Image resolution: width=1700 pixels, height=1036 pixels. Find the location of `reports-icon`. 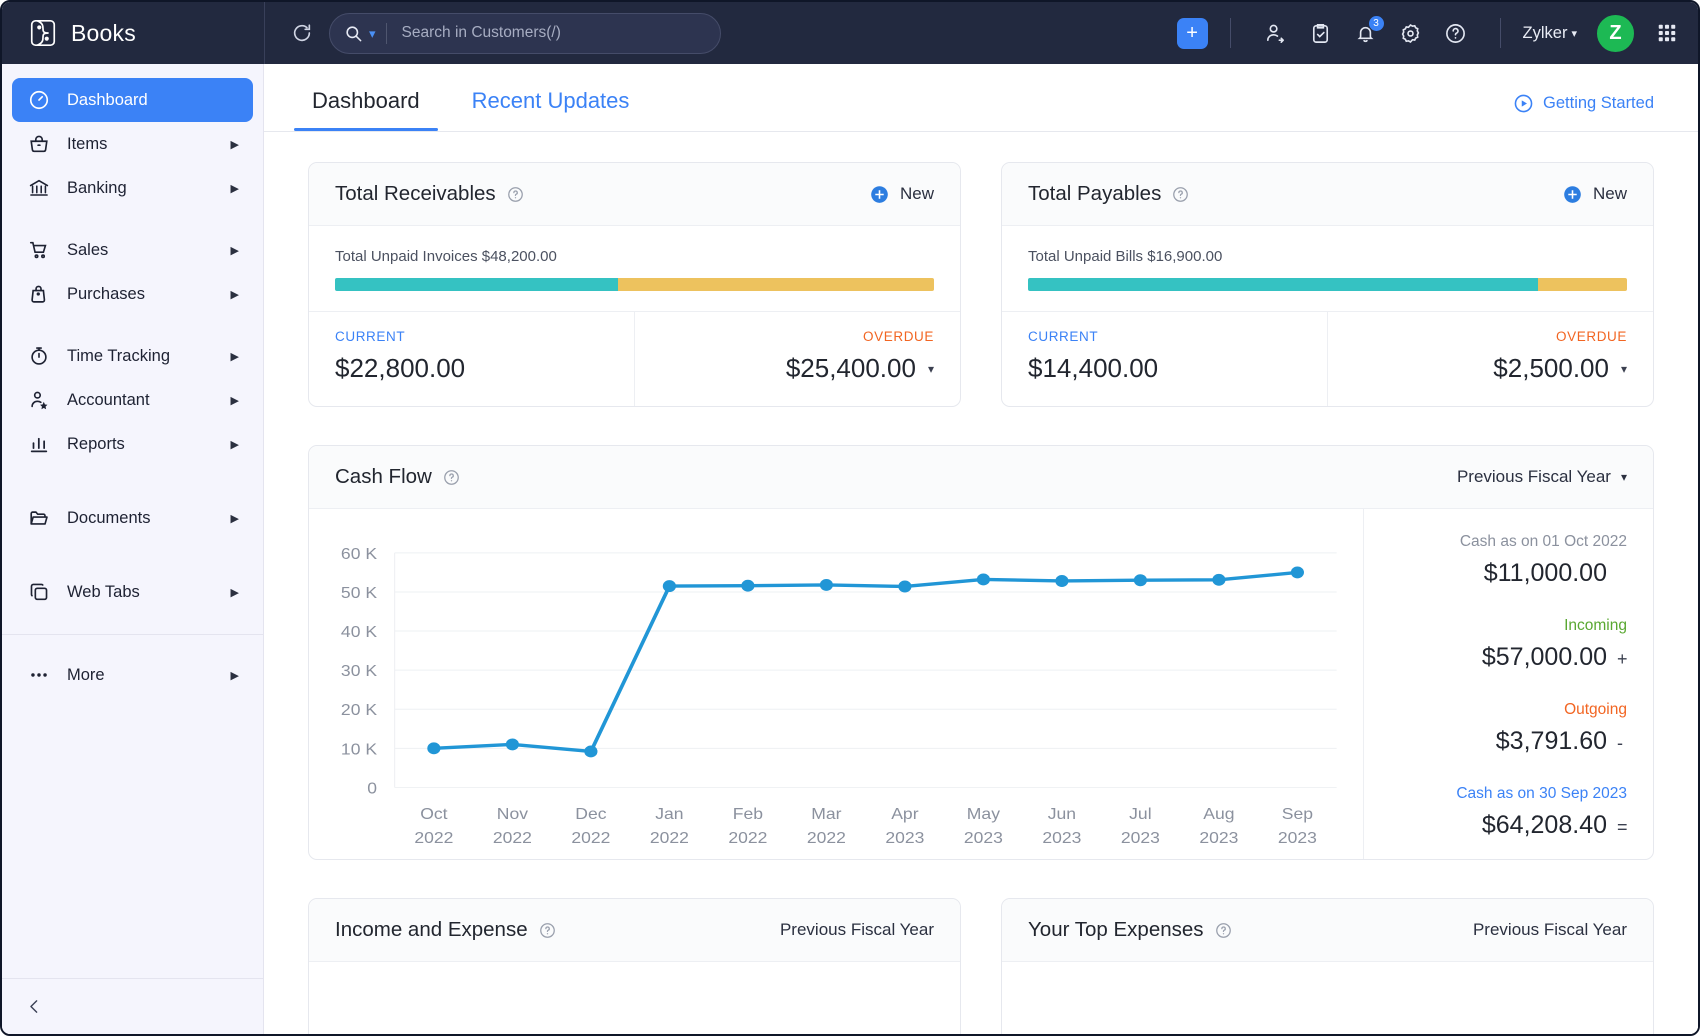

reports-icon is located at coordinates (39, 444).